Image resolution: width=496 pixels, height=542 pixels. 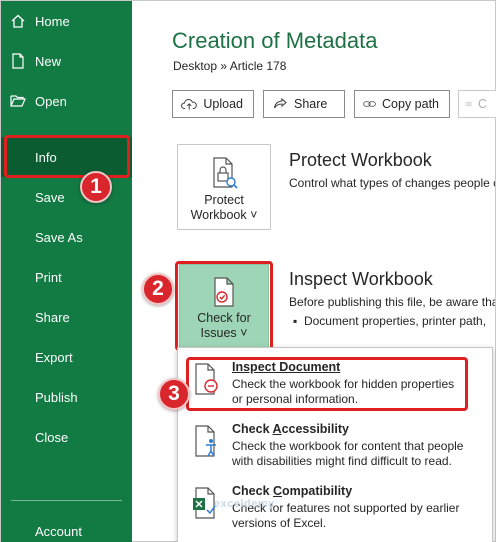 I want to click on copy-path-button: Copy path, so click(x=402, y=104).